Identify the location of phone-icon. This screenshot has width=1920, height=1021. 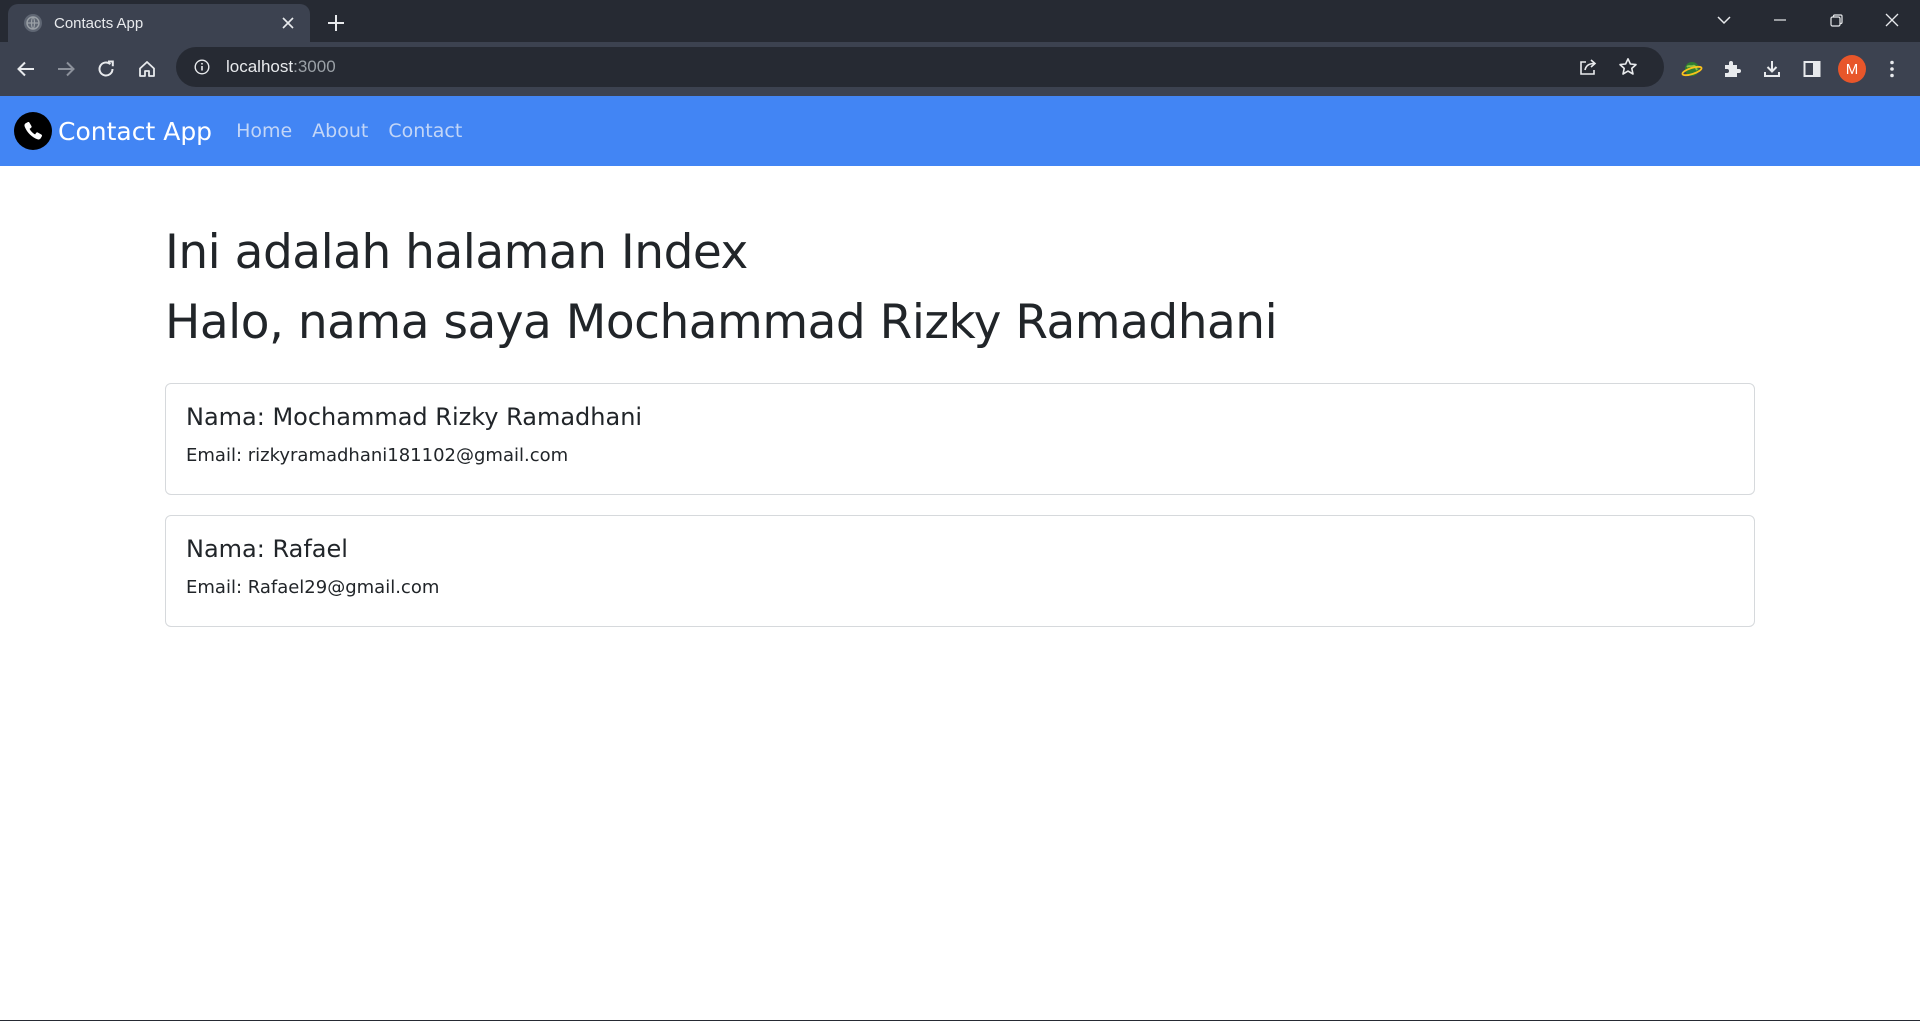
(33, 131).